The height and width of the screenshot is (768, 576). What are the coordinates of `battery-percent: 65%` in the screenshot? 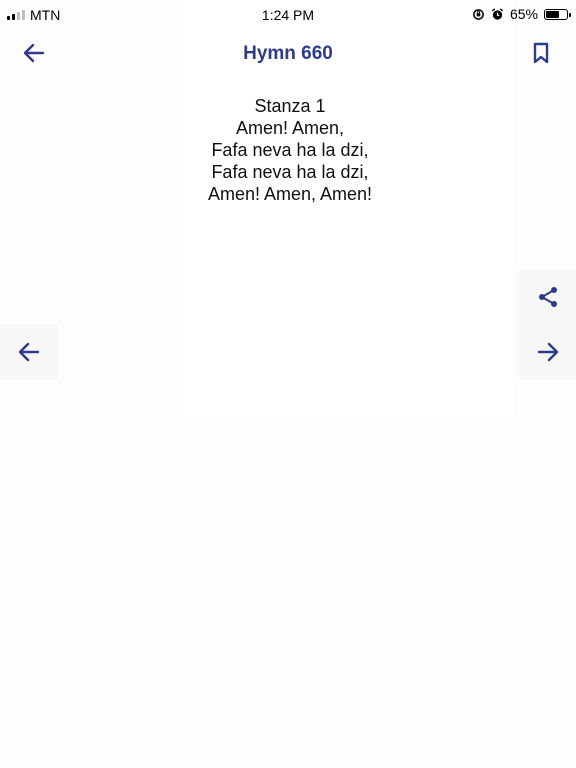 It's located at (523, 14).